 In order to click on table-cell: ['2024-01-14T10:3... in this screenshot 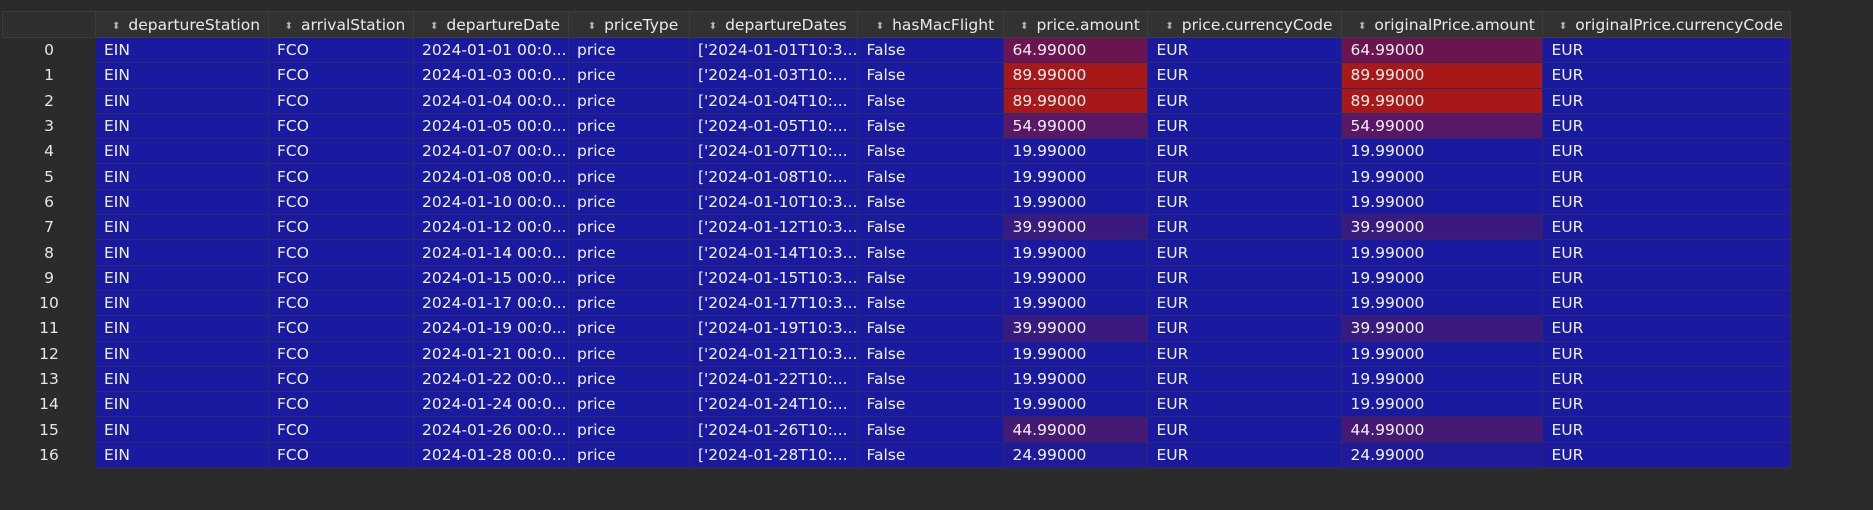, I will do `click(773, 252)`.